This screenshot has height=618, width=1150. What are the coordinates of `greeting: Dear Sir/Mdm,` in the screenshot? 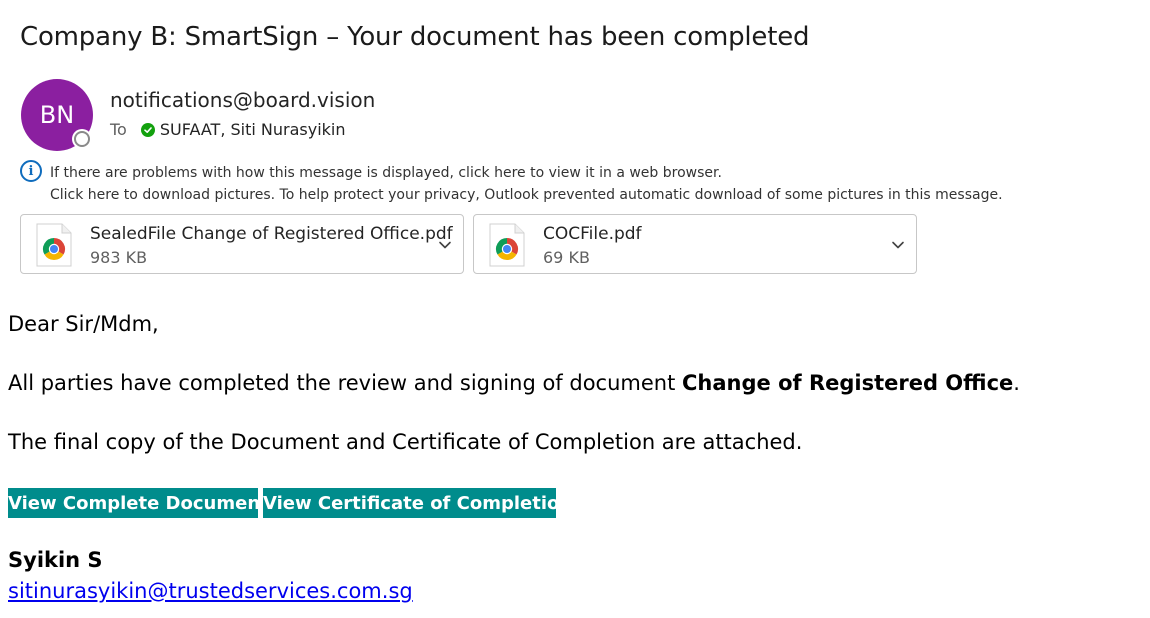 It's located at (83, 324).